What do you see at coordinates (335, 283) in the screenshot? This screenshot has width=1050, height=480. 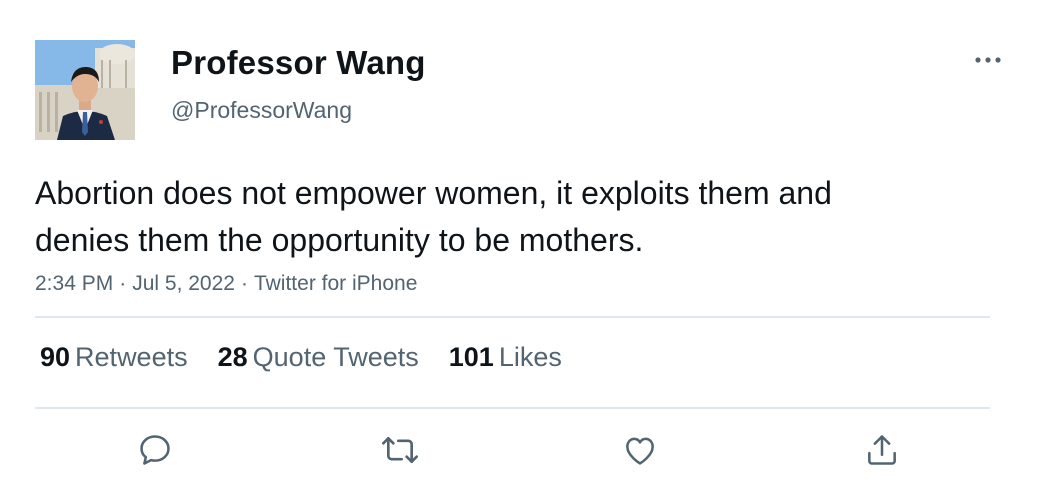 I see `tweet-source: Twitter for iPhone` at bounding box center [335, 283].